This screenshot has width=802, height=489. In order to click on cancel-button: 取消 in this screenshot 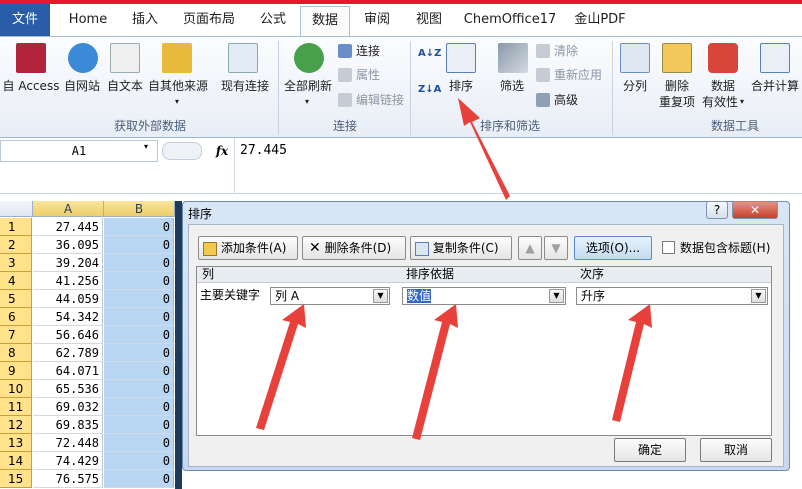, I will do `click(736, 450)`.